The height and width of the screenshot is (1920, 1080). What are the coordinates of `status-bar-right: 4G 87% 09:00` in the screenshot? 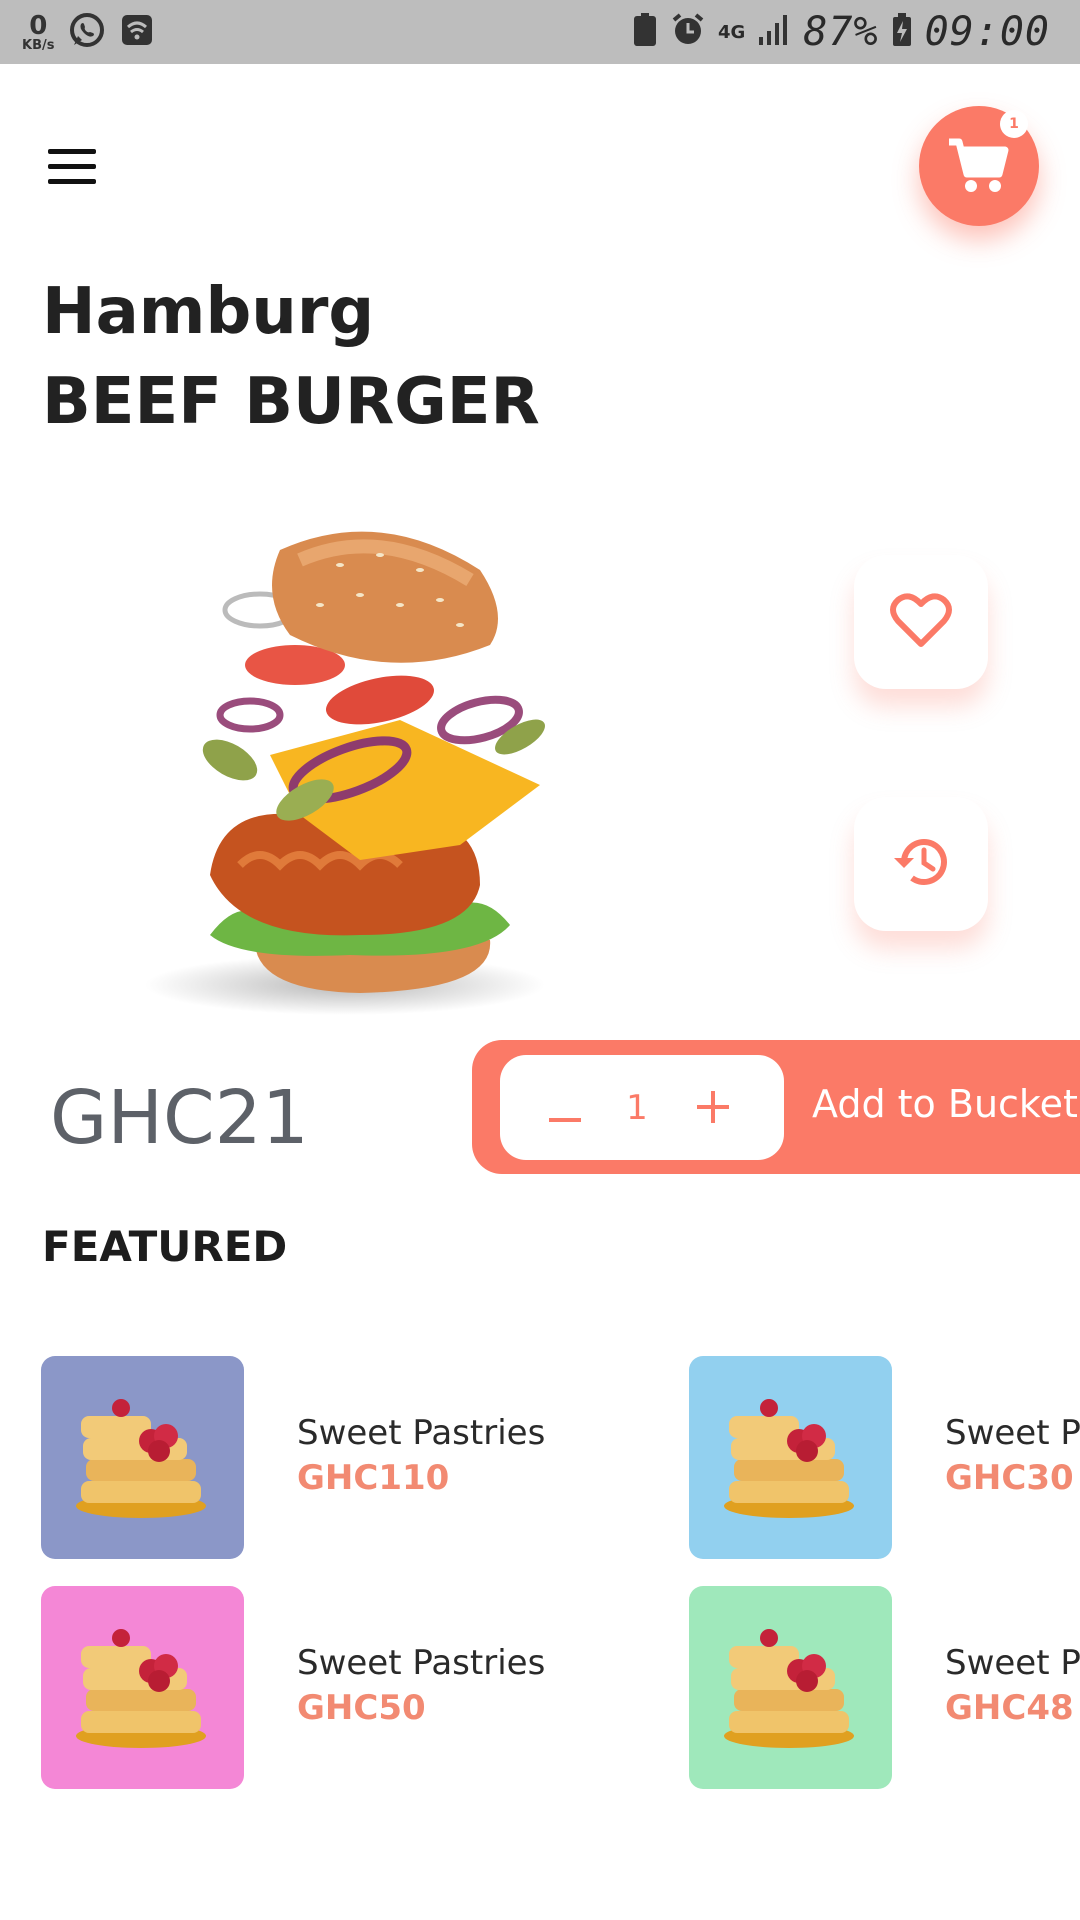 It's located at (841, 32).